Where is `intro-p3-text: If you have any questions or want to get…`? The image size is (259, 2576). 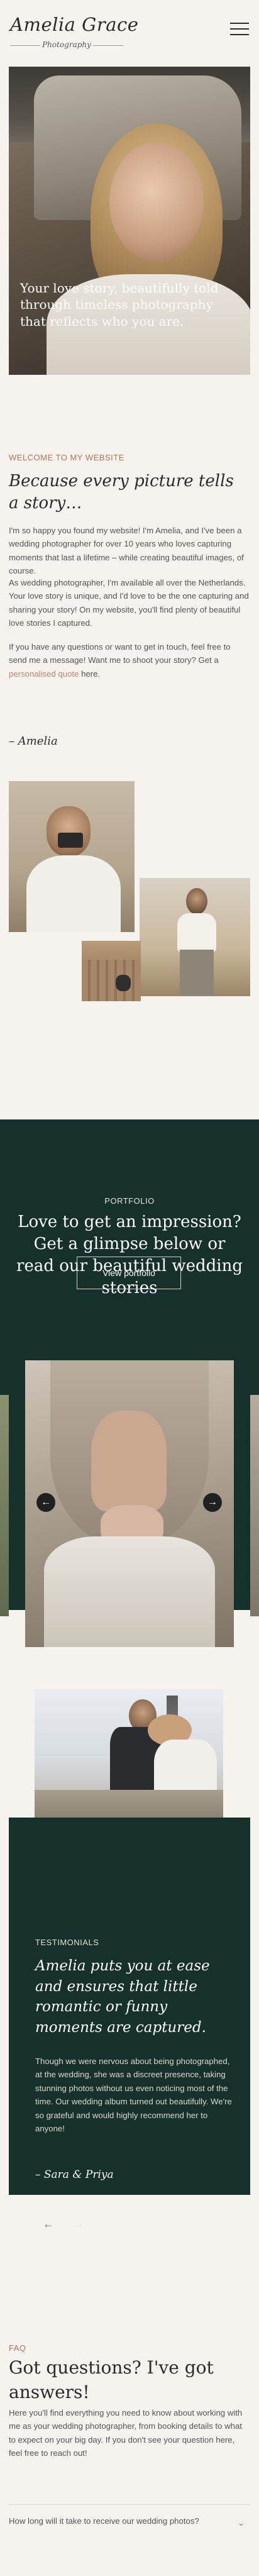 intro-p3-text: If you have any questions or want to get… is located at coordinates (120, 653).